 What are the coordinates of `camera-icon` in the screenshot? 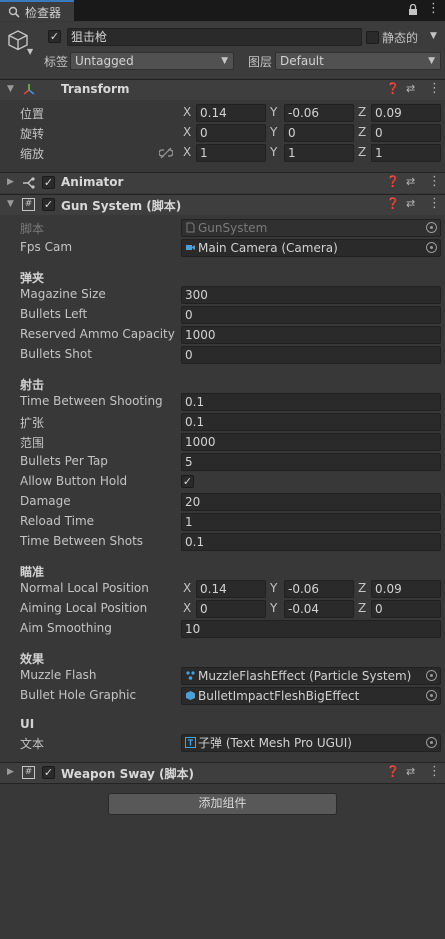 It's located at (190, 247).